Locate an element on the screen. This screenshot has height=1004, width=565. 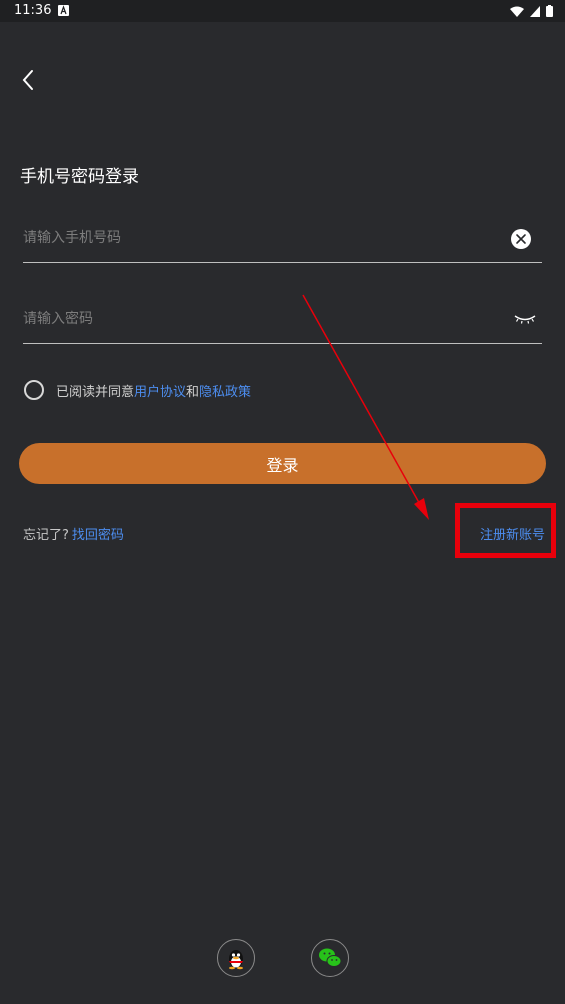
privacy-policy-link: 隐私政策 is located at coordinates (225, 390).